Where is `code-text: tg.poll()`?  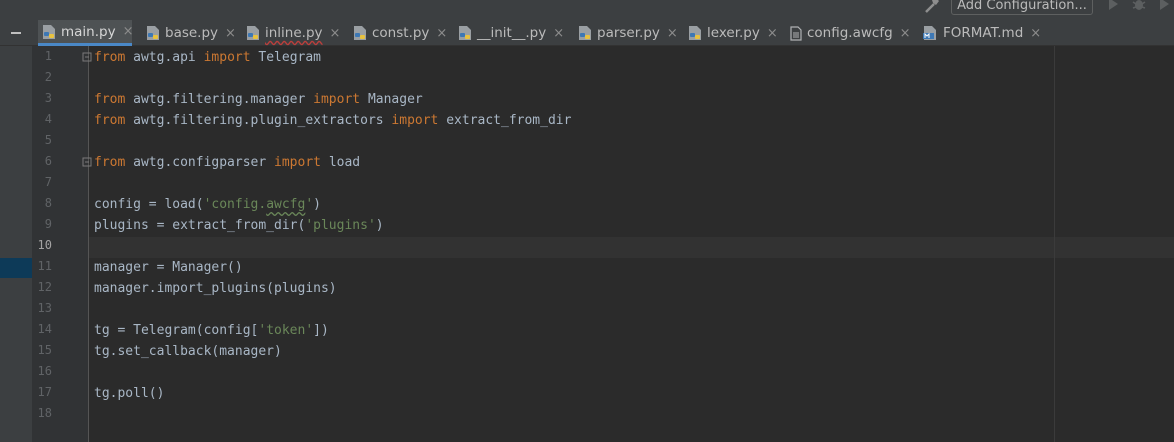 code-text: tg.poll() is located at coordinates (129, 393).